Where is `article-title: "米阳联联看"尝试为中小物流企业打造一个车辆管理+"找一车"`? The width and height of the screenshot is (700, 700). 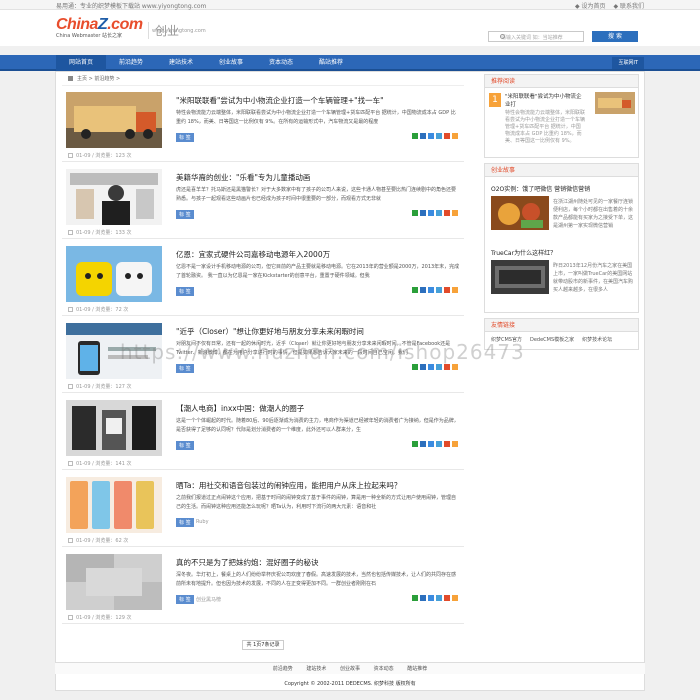
article-title: "米阳联联看"尝试为中小物流企业打造一个车辆管理+"找一车" is located at coordinates (280, 100).